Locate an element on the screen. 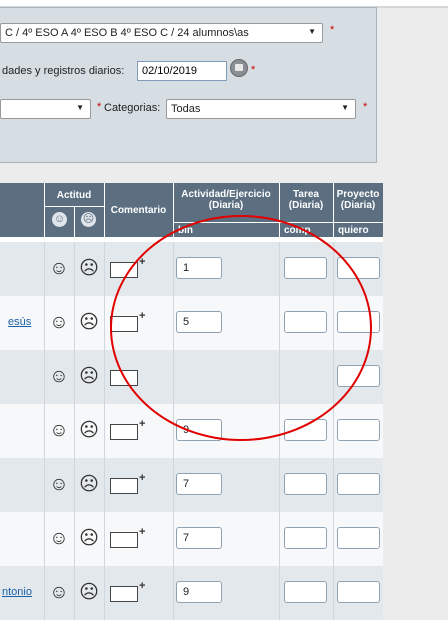  table-row: esús ☺ ☹ + 5 is located at coordinates (191, 323).